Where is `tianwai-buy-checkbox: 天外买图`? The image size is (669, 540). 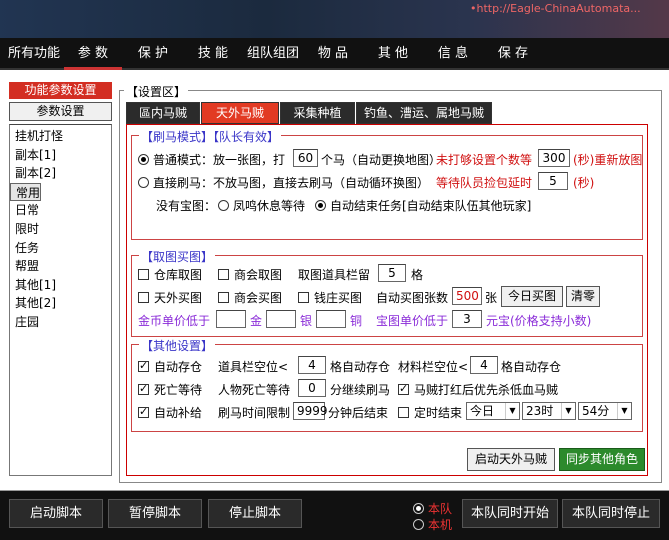
tianwai-buy-checkbox: 天外买图 is located at coordinates (170, 297).